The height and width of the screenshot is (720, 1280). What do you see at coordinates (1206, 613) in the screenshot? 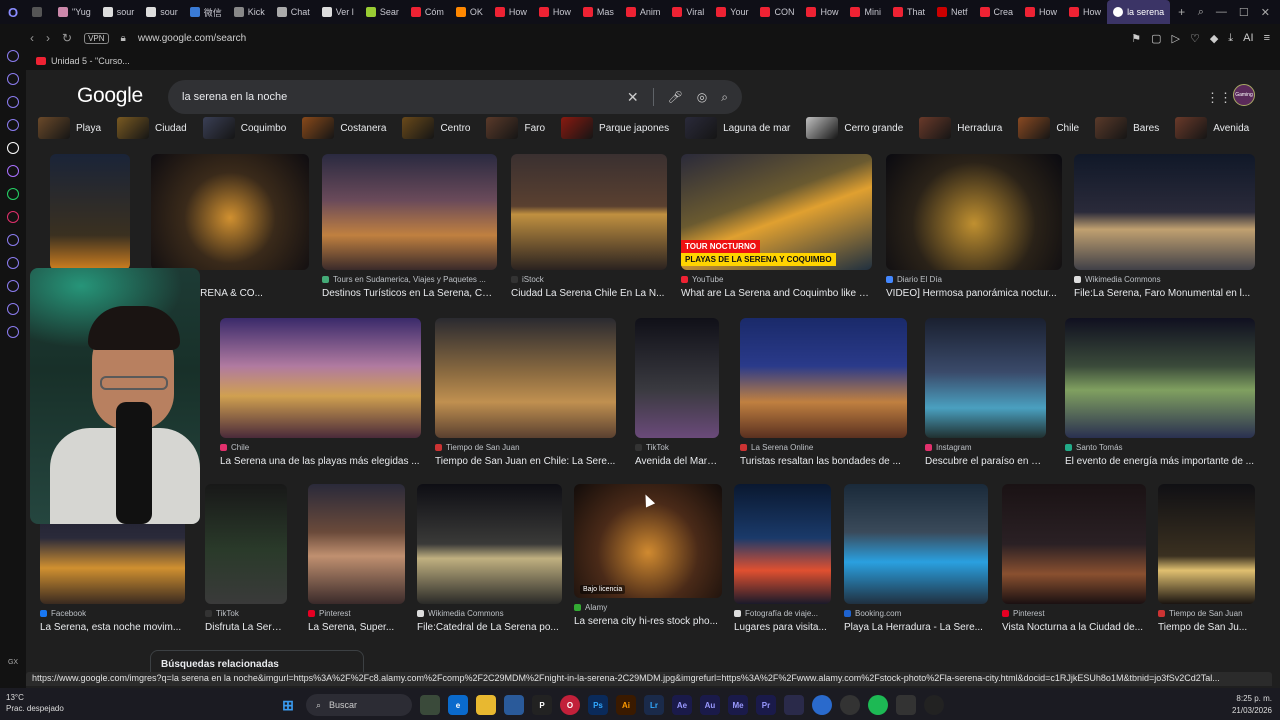
I see `result-source: Tiempo de San Juan` at bounding box center [1206, 613].